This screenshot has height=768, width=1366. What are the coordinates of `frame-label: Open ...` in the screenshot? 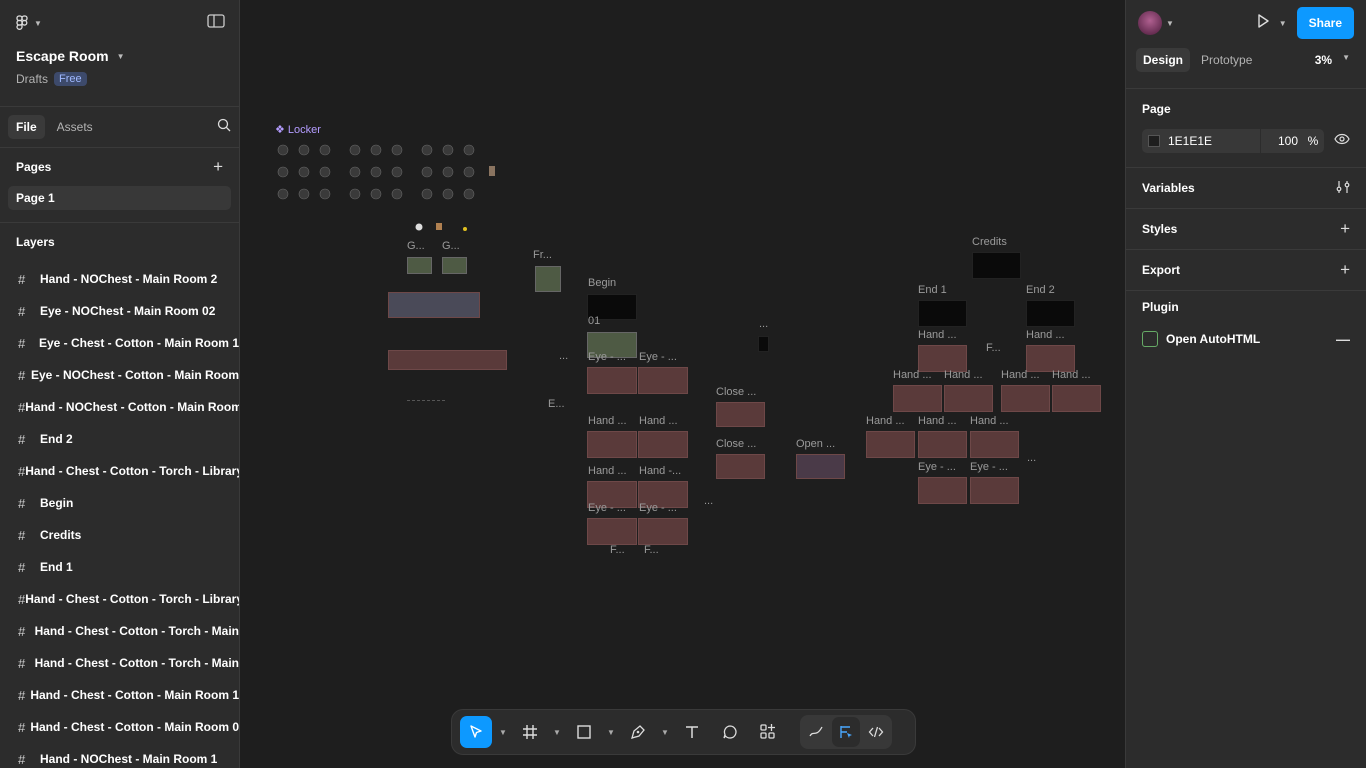 It's located at (815, 444).